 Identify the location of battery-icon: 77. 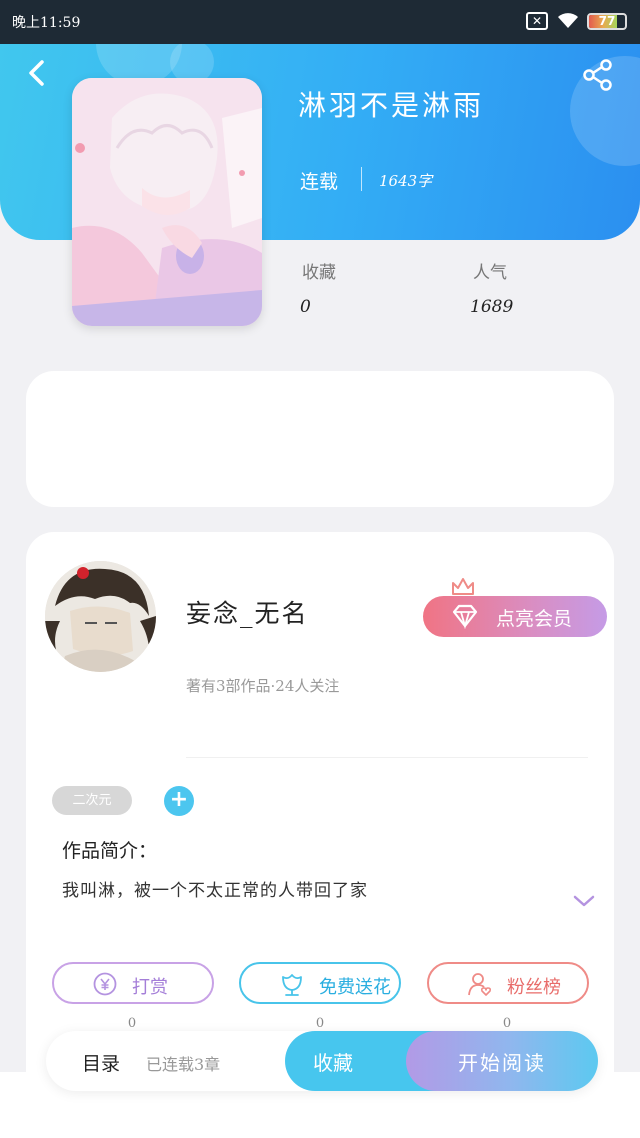
(607, 21).